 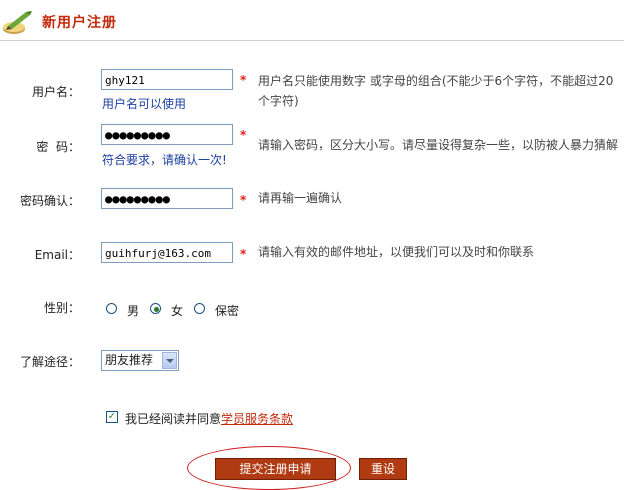 What do you see at coordinates (383, 469) in the screenshot?
I see `reset-button: 重设` at bounding box center [383, 469].